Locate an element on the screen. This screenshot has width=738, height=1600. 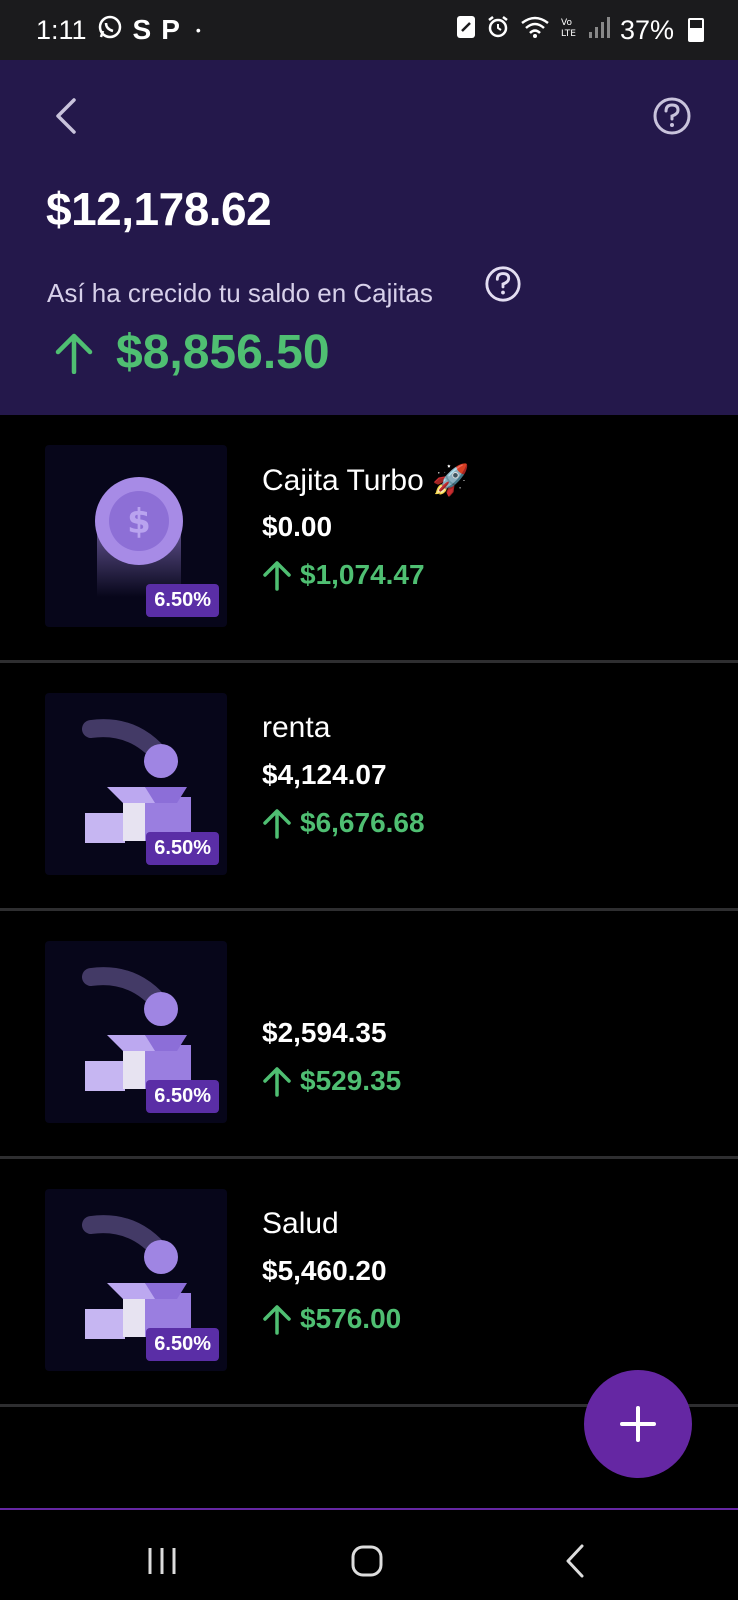
cajita-amount: $0.00 is located at coordinates (297, 526).